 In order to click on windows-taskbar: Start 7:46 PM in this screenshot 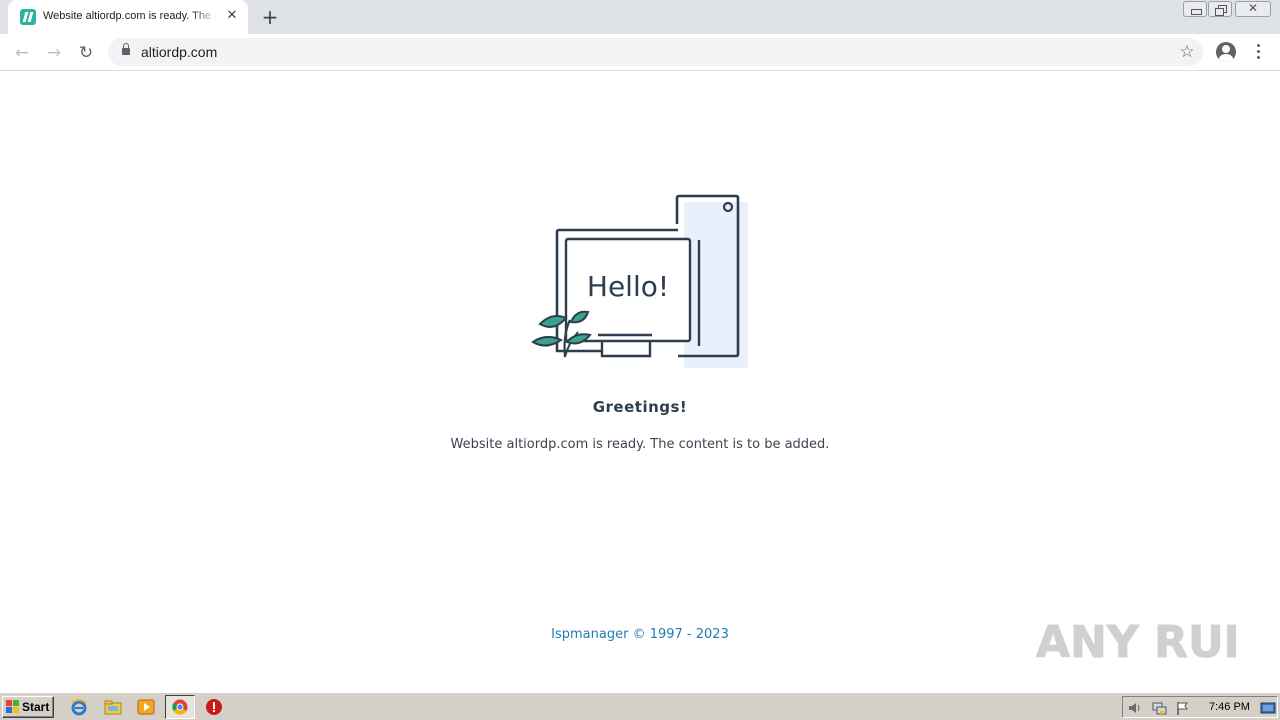, I will do `click(640, 706)`.